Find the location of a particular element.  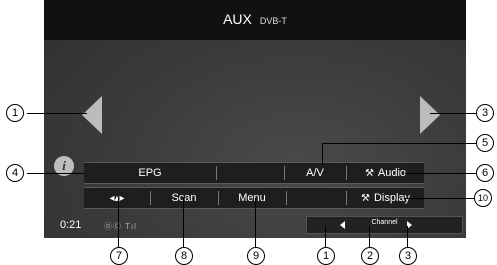

function-row-lower: ◂▴▸ Scan Menu ⚒Display is located at coordinates (254, 198).